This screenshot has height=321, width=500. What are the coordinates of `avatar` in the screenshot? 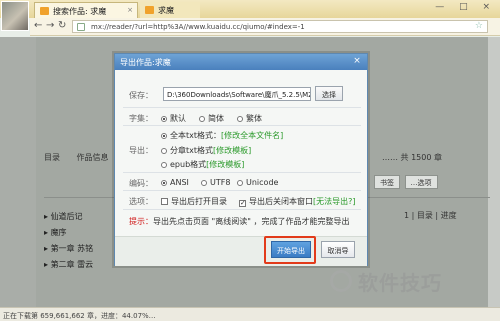 It's located at (15, 16).